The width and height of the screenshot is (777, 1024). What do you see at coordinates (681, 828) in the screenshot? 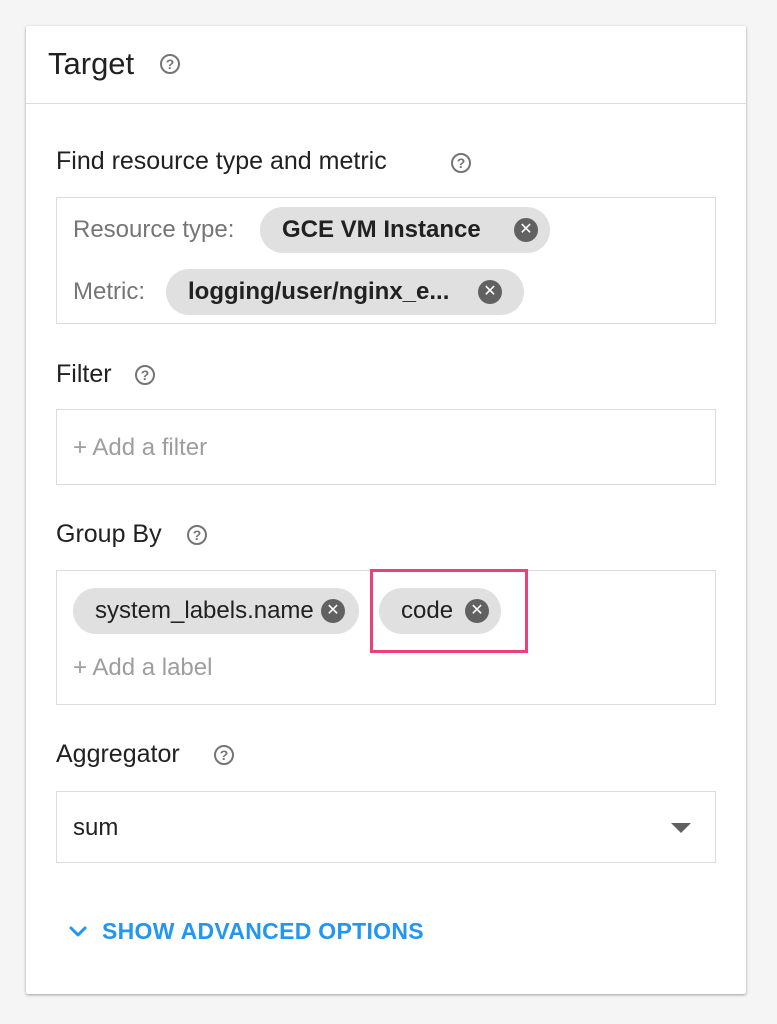
I see `dropdown-arrow-icon` at bounding box center [681, 828].